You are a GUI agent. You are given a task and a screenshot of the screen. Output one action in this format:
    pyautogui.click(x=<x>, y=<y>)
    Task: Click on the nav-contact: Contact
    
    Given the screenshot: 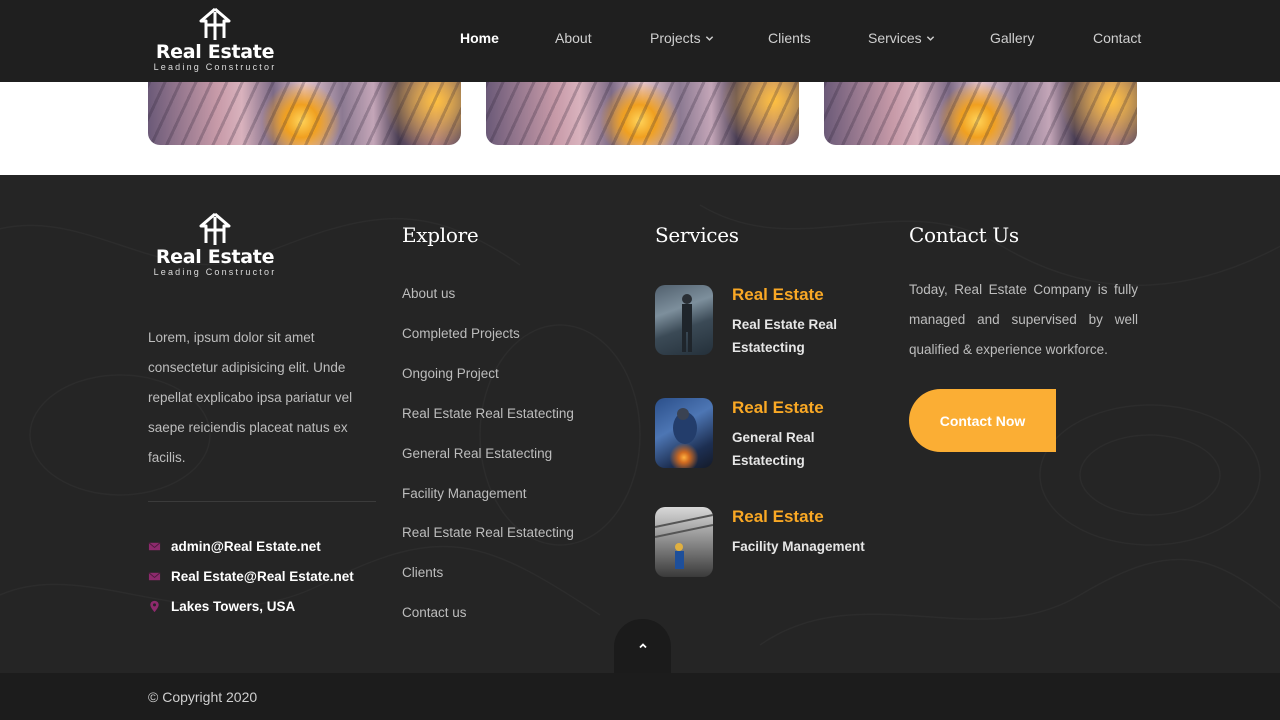 What is the action you would take?
    pyautogui.click(x=1117, y=38)
    